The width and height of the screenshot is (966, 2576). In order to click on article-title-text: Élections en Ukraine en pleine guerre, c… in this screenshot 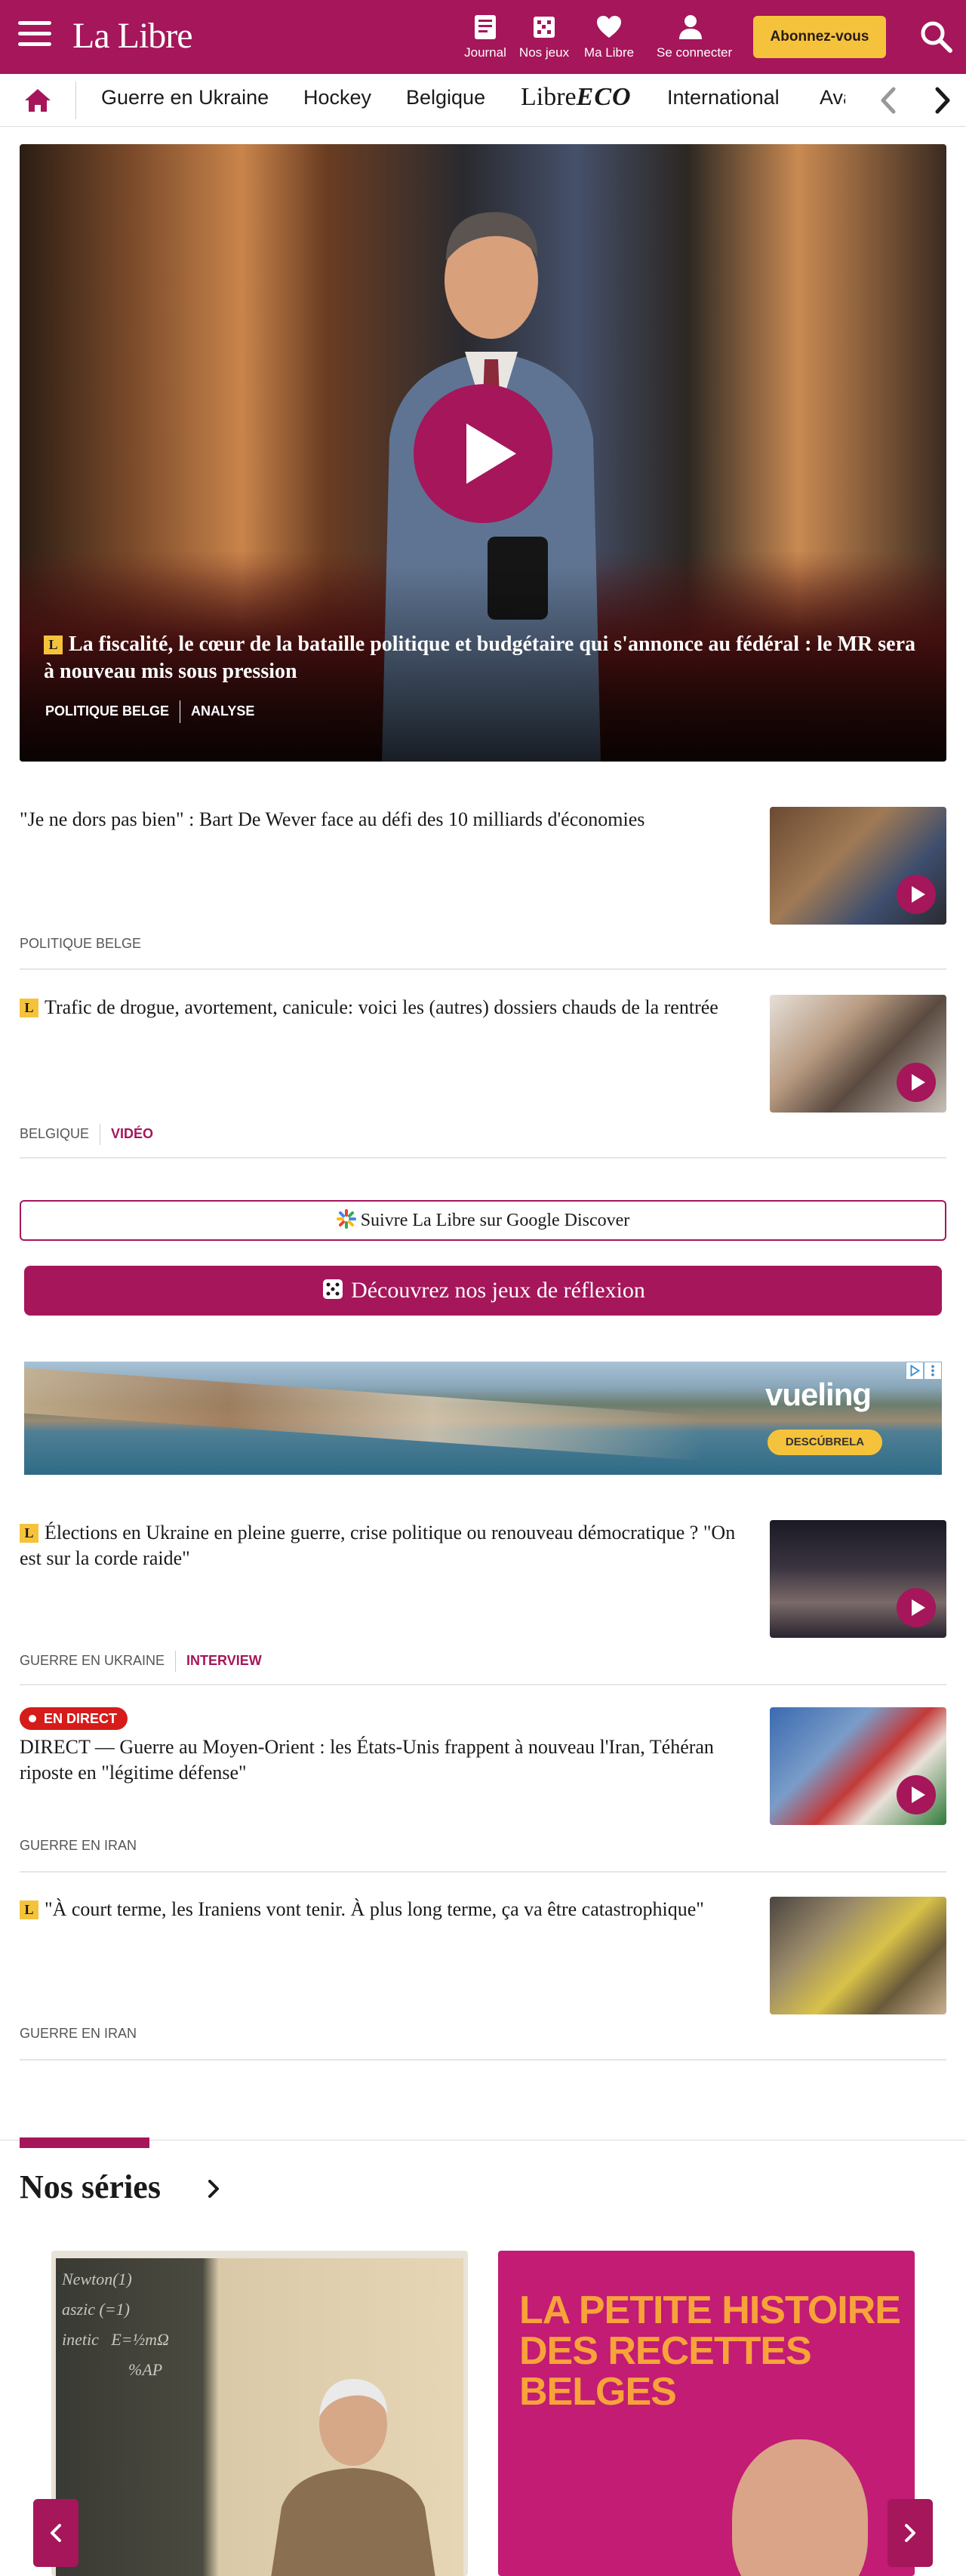, I will do `click(378, 1545)`.